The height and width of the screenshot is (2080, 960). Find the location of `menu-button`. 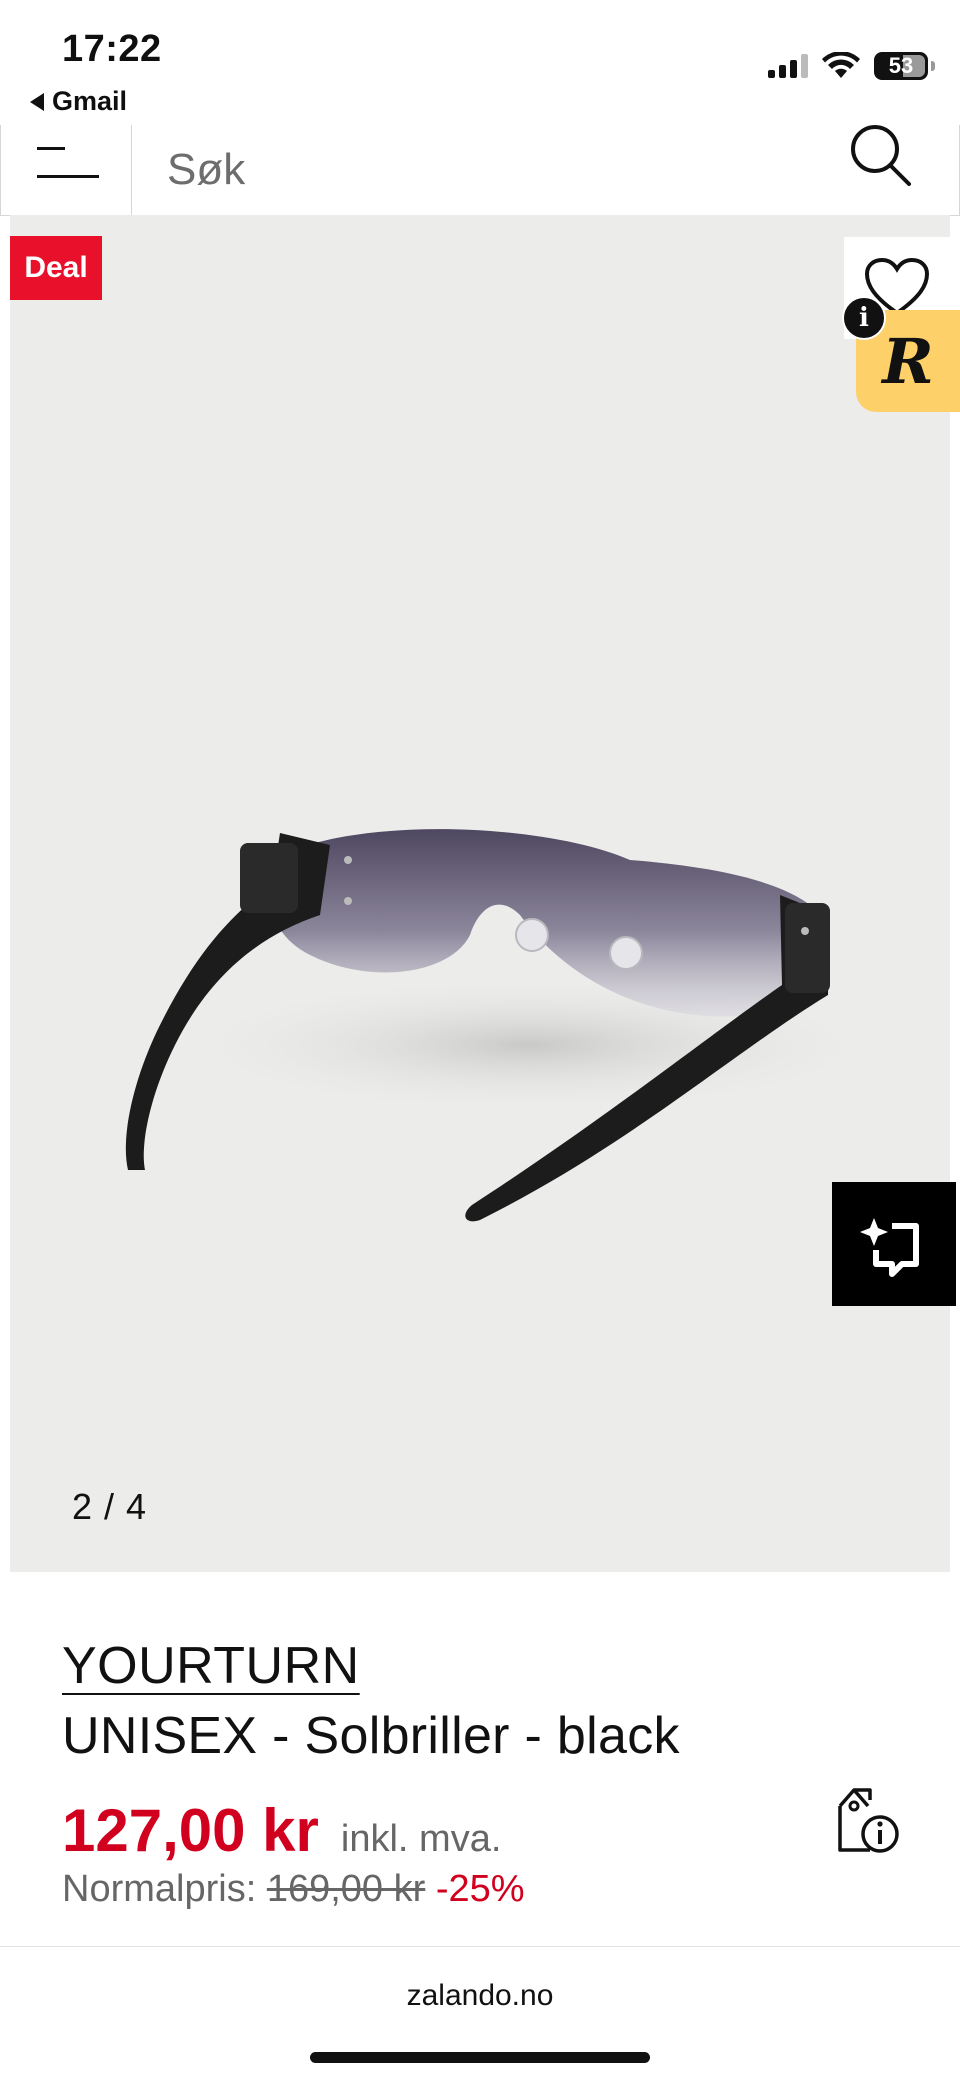

menu-button is located at coordinates (66, 170).